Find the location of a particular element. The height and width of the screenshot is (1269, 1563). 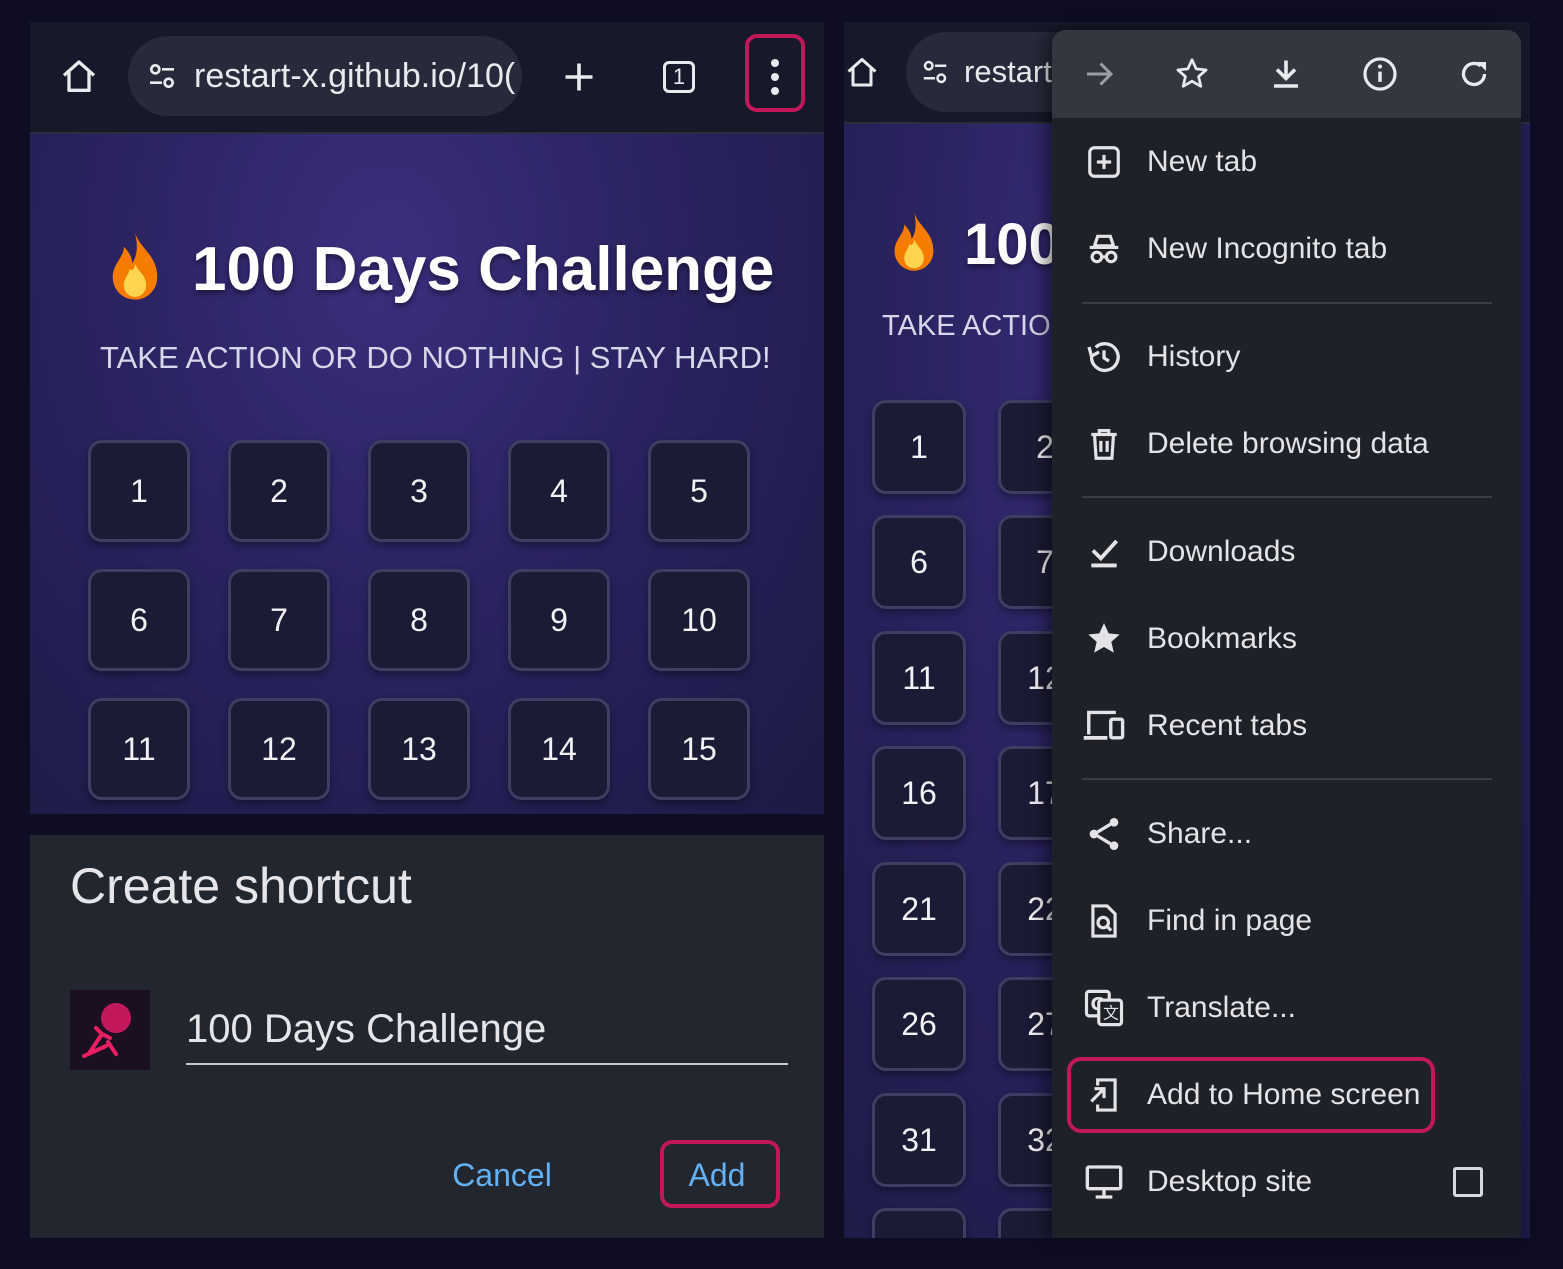

download-icon is located at coordinates (1286, 74).